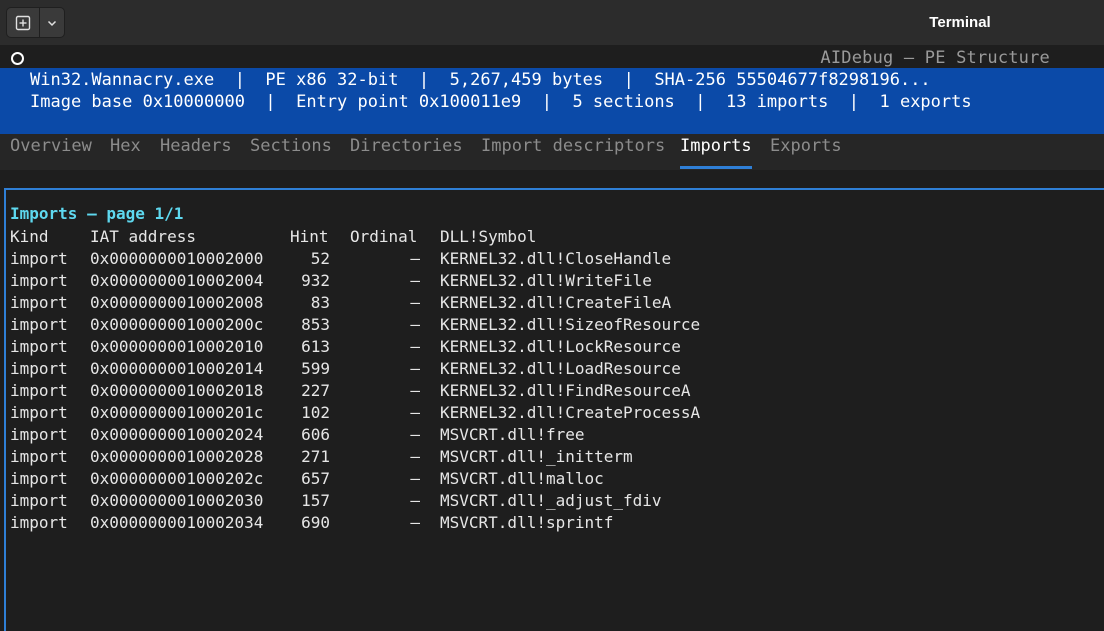 The height and width of the screenshot is (631, 1104). What do you see at coordinates (143, 236) in the screenshot?
I see `column-header-iat-address: IAT address` at bounding box center [143, 236].